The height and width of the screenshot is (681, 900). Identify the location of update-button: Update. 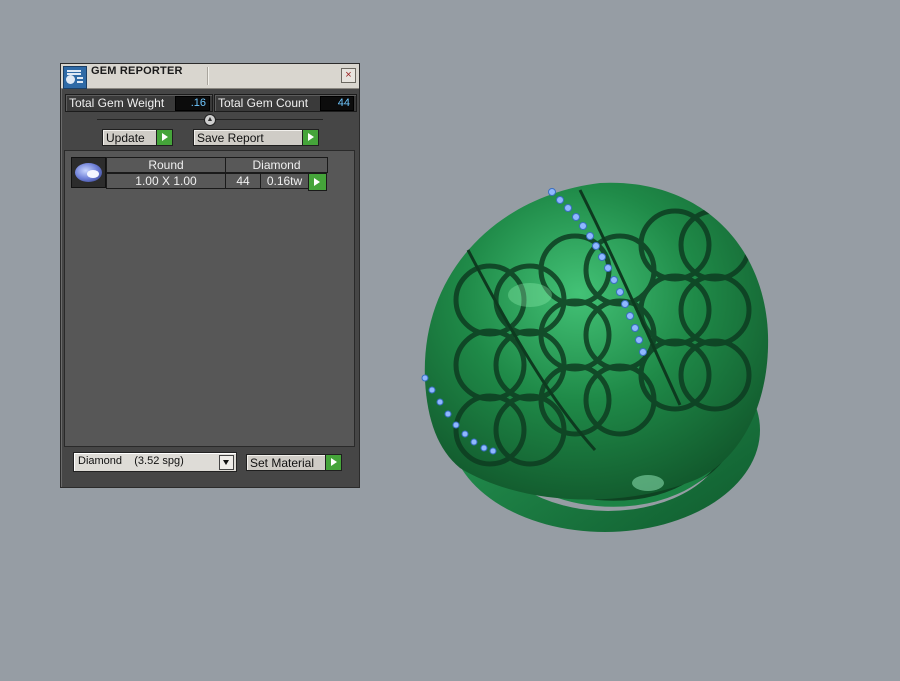
(137, 137).